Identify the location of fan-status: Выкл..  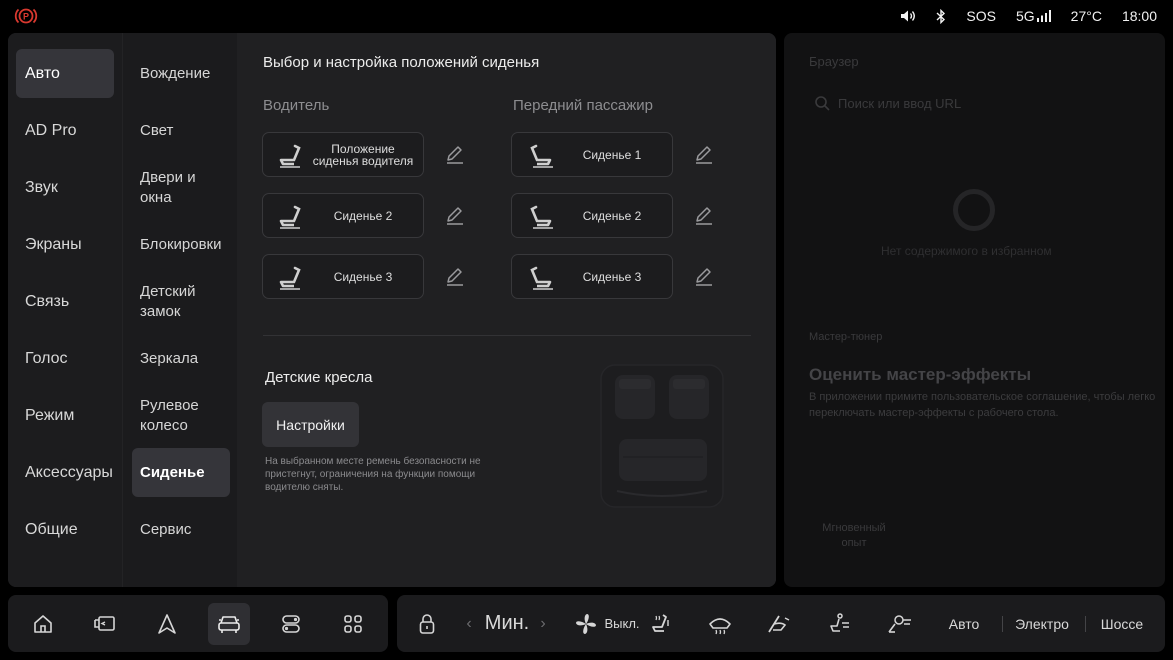
(622, 623).